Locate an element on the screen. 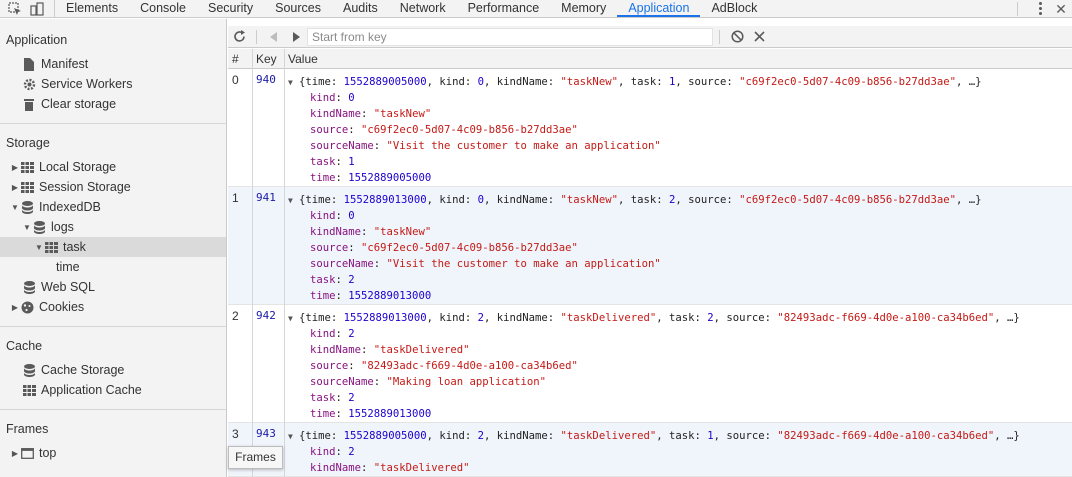 Image resolution: width=1072 pixels, height=477 pixels. tab-audits: Audits is located at coordinates (360, 8).